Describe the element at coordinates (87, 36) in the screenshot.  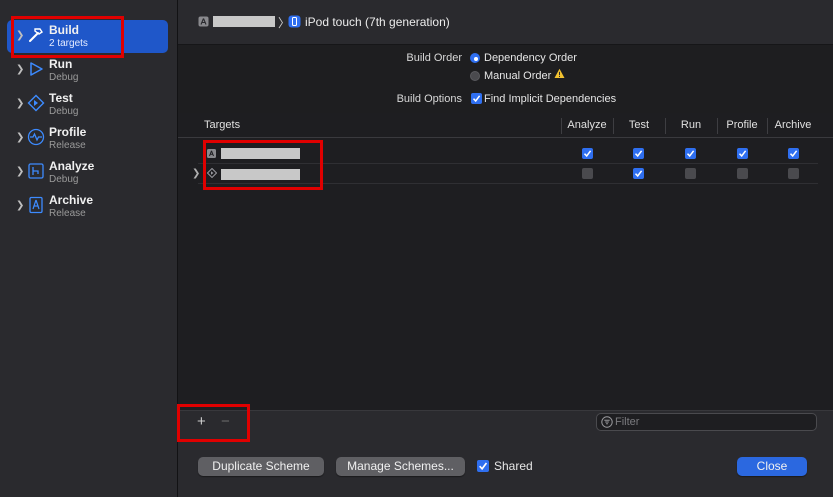
I see `sidebar-item-build: ❯ Build 2 targets` at that location.